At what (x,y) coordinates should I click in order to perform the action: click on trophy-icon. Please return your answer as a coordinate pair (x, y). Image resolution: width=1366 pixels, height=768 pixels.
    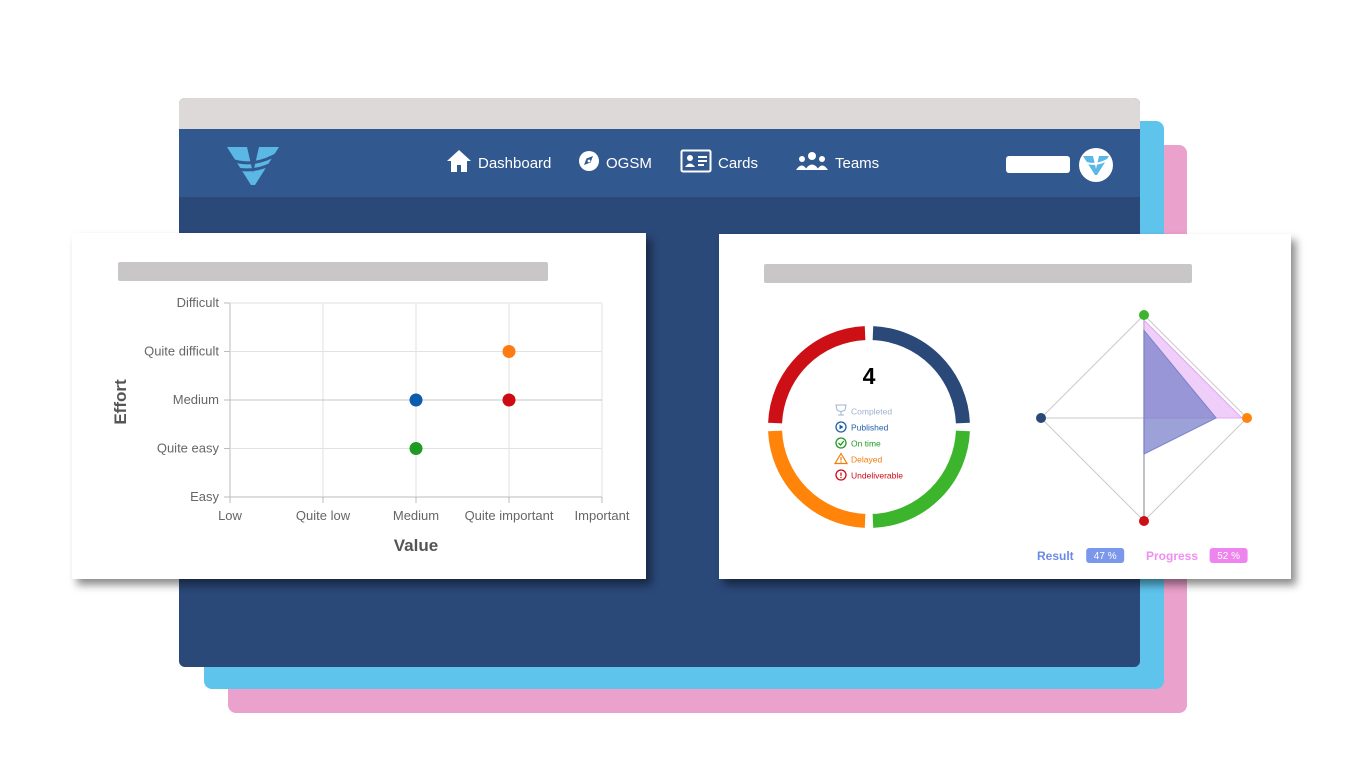
    Looking at the image, I should click on (841, 410).